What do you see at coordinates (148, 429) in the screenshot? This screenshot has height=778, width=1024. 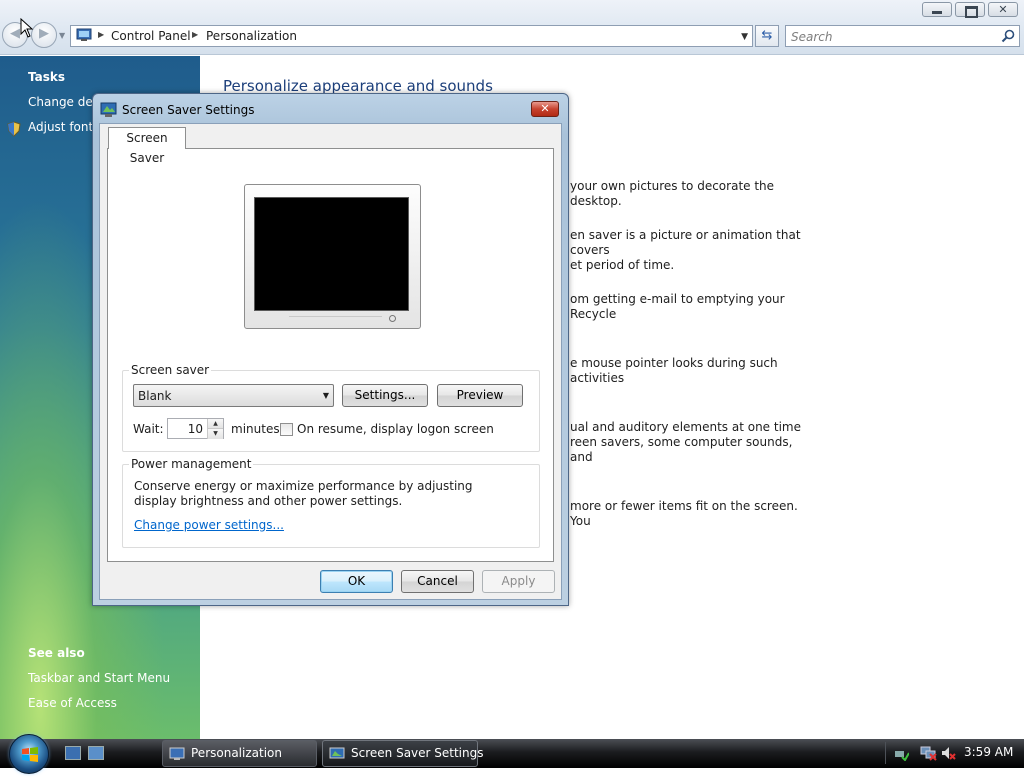 I see `wait-label: Wait:` at bounding box center [148, 429].